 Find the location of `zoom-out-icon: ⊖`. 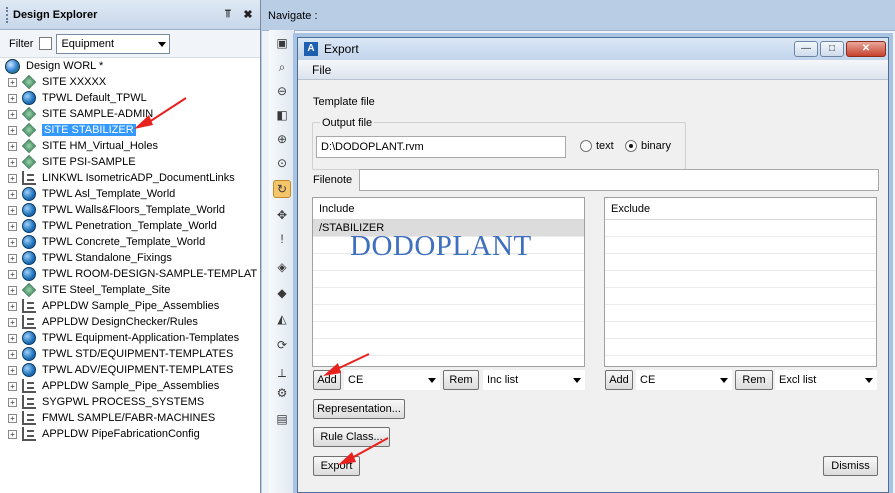

zoom-out-icon: ⊖ is located at coordinates (282, 91).